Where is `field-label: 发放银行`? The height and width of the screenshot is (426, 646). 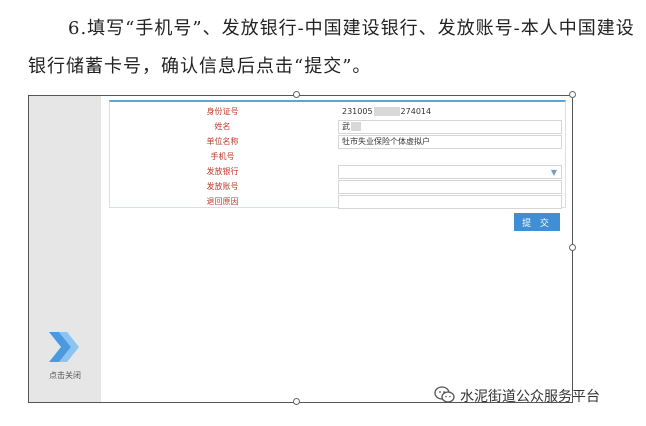
field-label: 发放银行 is located at coordinates (222, 171).